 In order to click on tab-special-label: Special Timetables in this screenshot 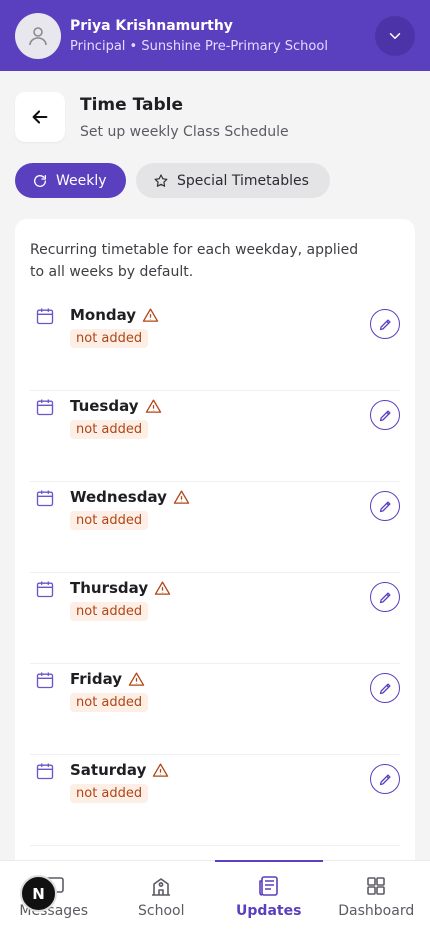, I will do `click(243, 180)`.